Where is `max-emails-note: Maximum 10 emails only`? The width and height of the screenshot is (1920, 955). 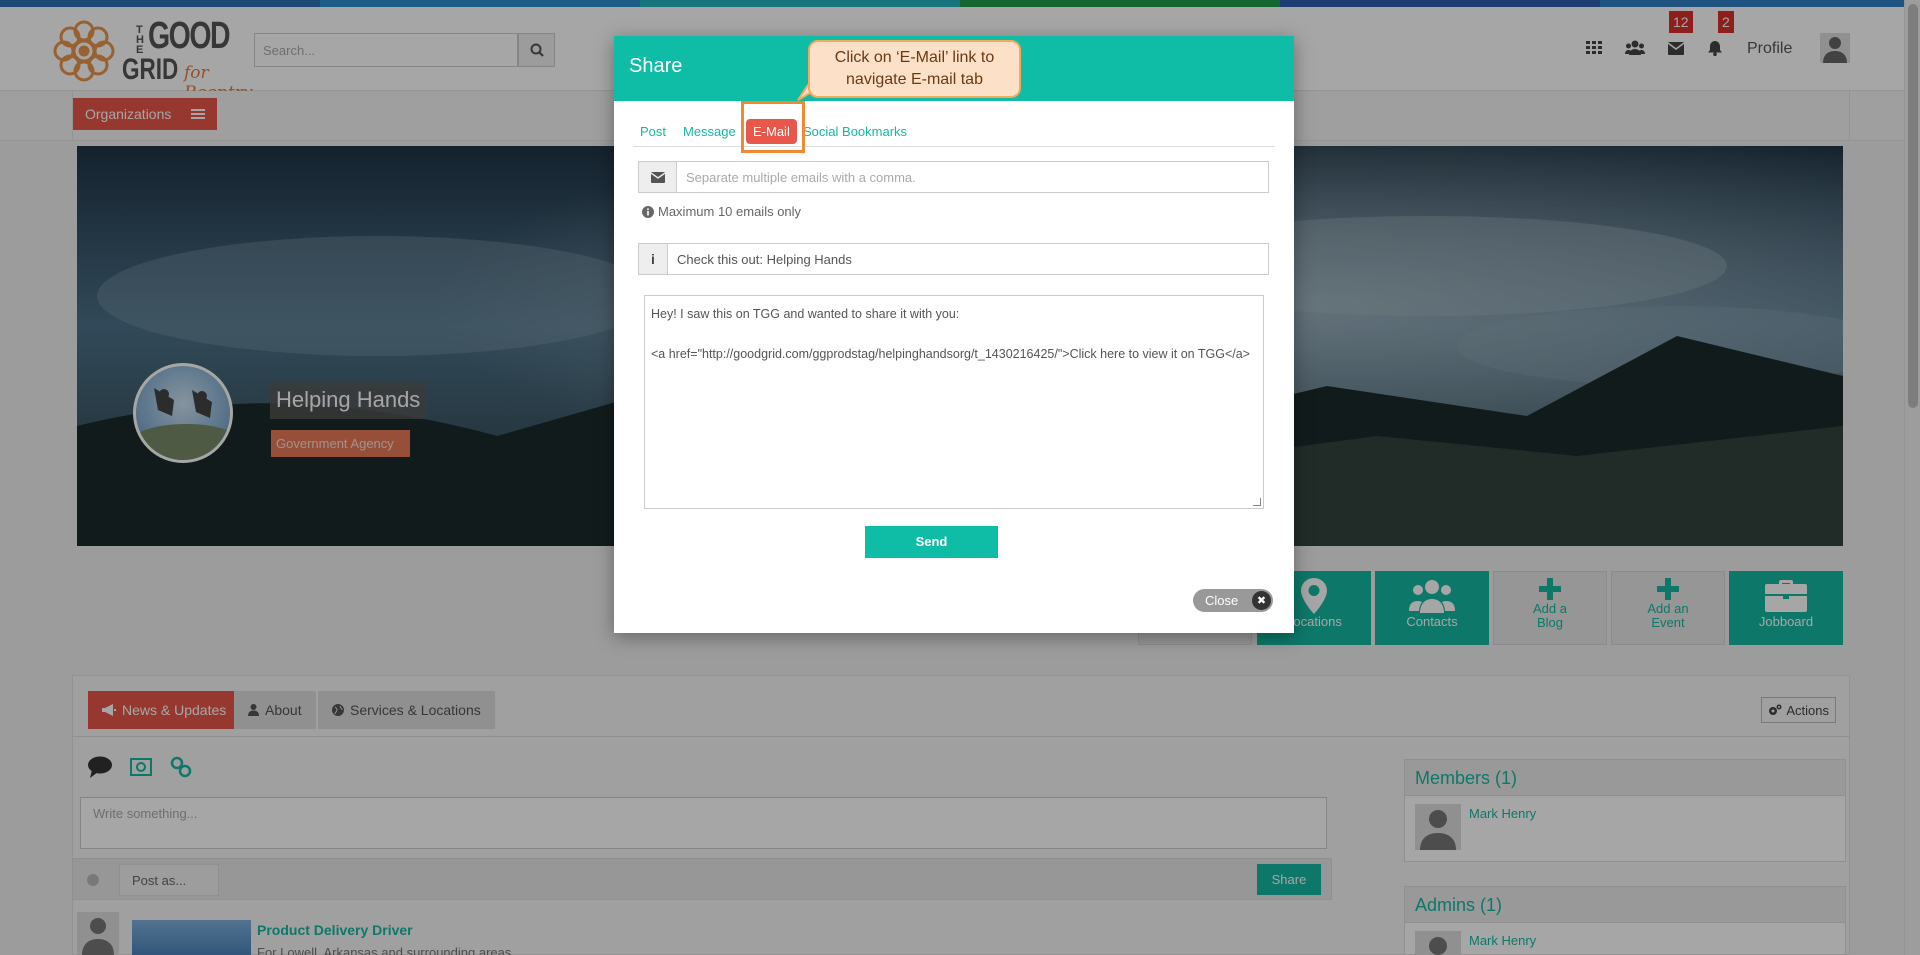 max-emails-note: Maximum 10 emails only is located at coordinates (721, 211).